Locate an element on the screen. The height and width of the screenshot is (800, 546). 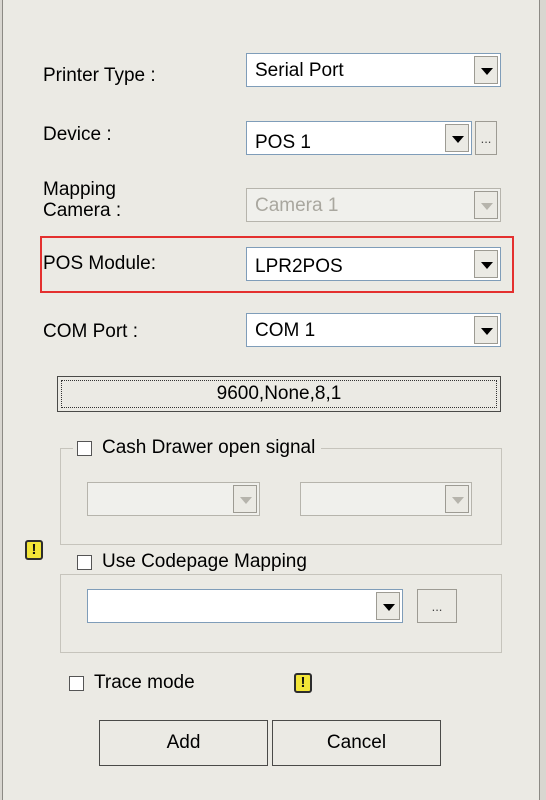
cash-drawer-label: Cash Drawer open signal is located at coordinates (209, 447).